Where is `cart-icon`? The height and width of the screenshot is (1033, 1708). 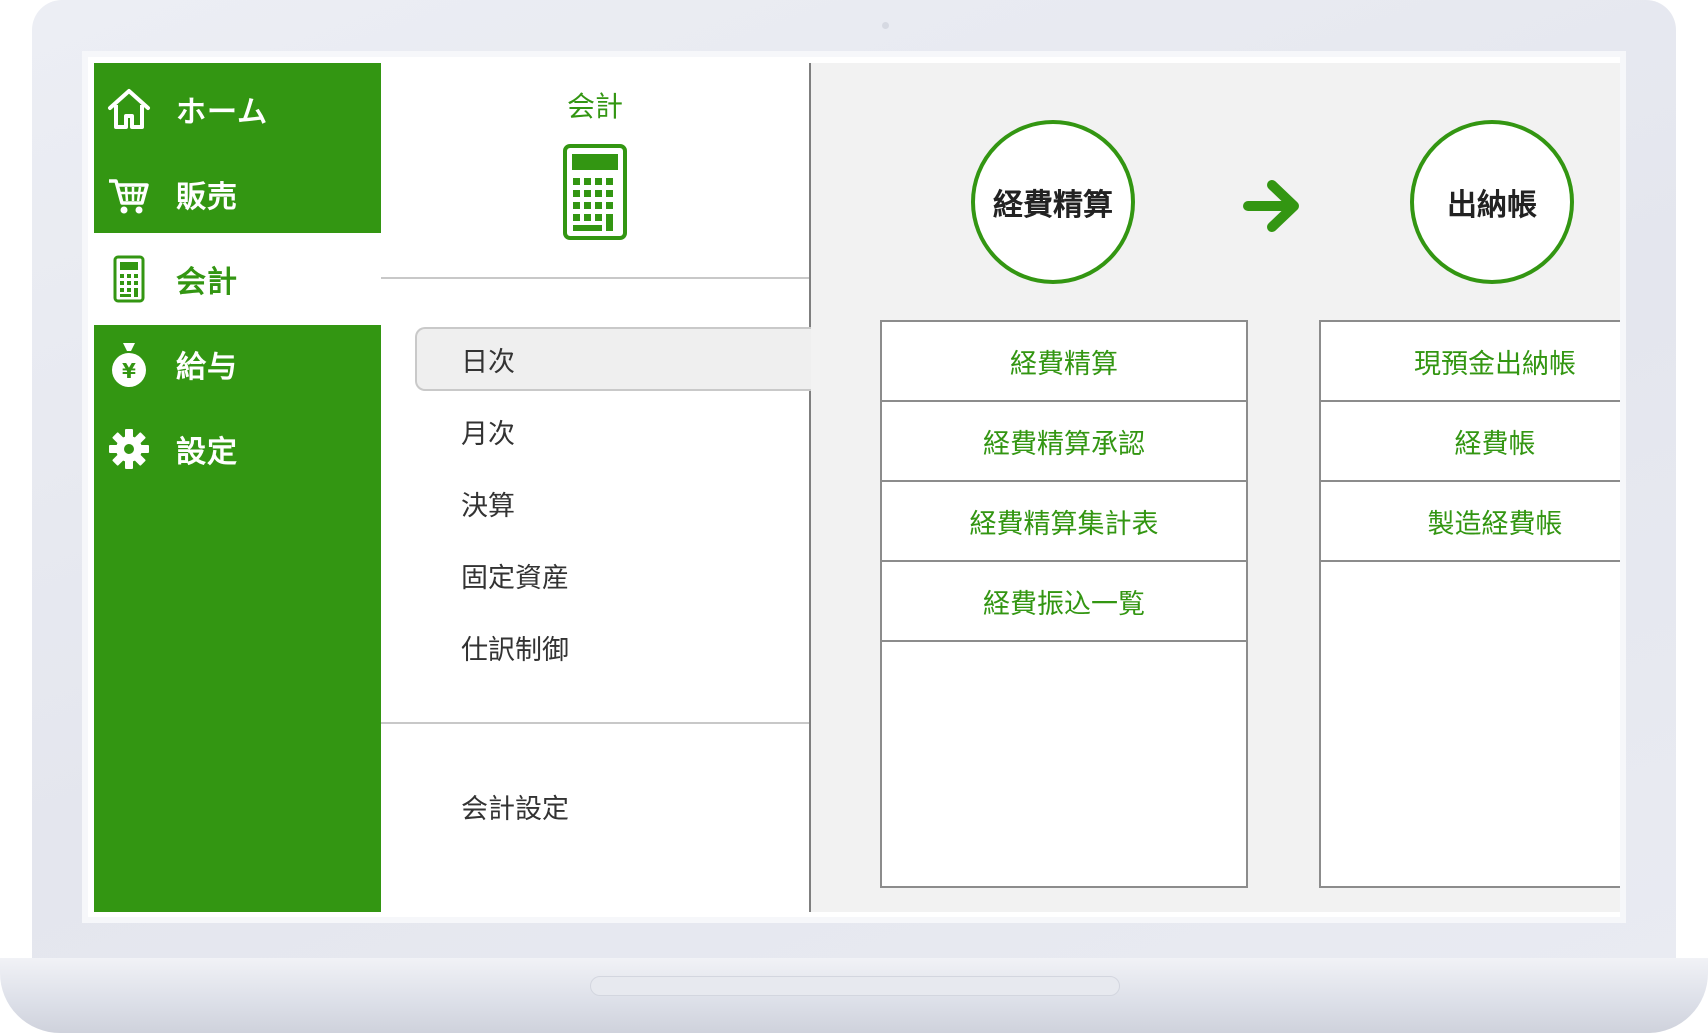
cart-icon is located at coordinates (129, 194).